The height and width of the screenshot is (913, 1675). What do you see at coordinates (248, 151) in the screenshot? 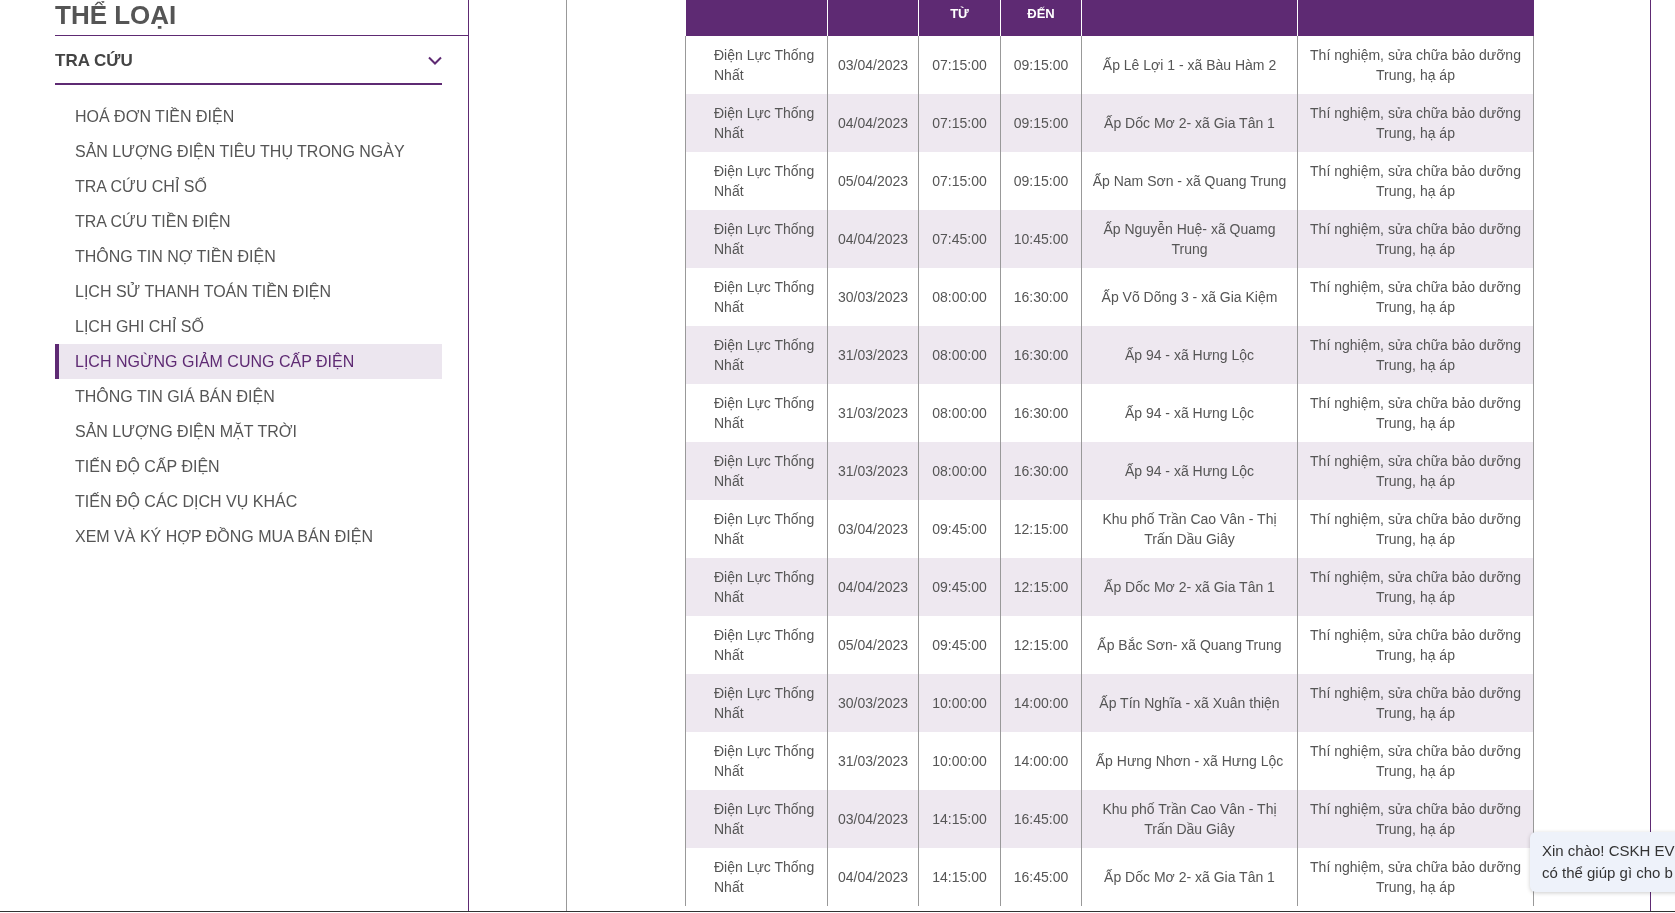
I see `sidebar-item: SẢN LƯỢNG ĐIỆN TIÊU THỤ TRONG NGÀY` at bounding box center [248, 151].